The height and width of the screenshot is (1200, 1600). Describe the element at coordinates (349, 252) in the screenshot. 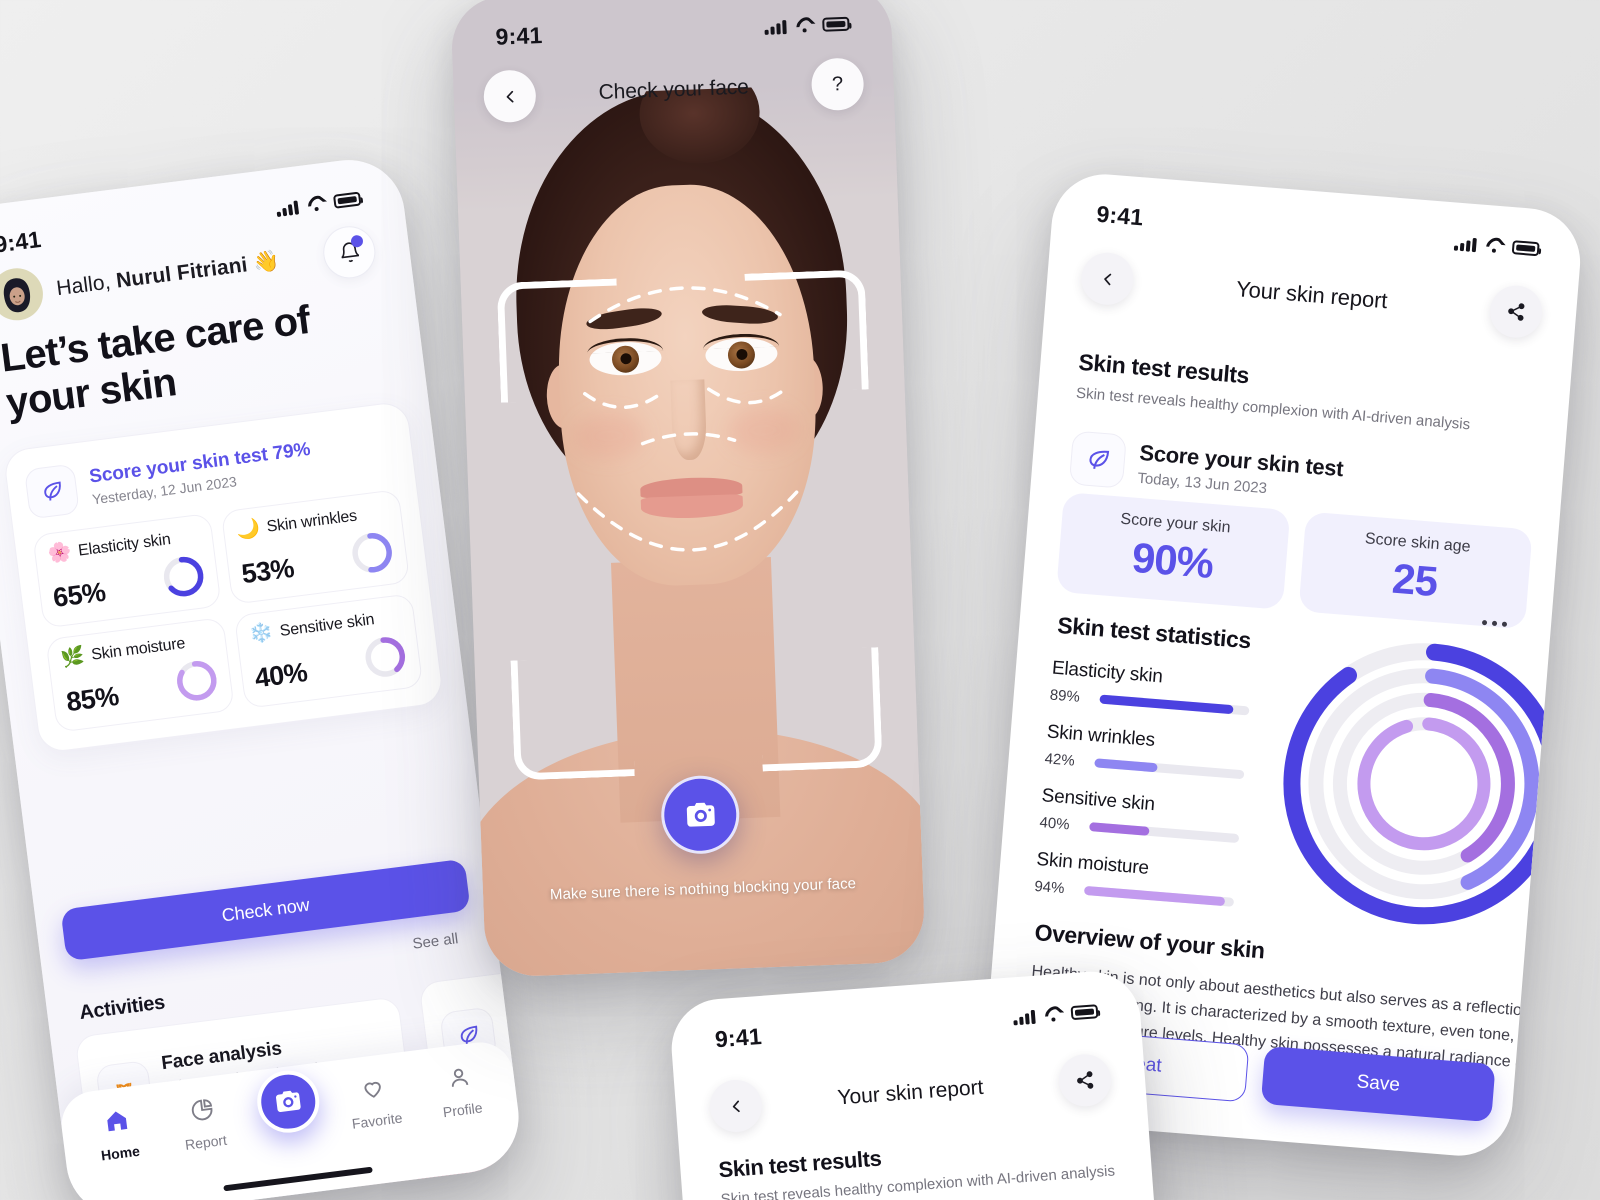

I see `notification-button` at that location.